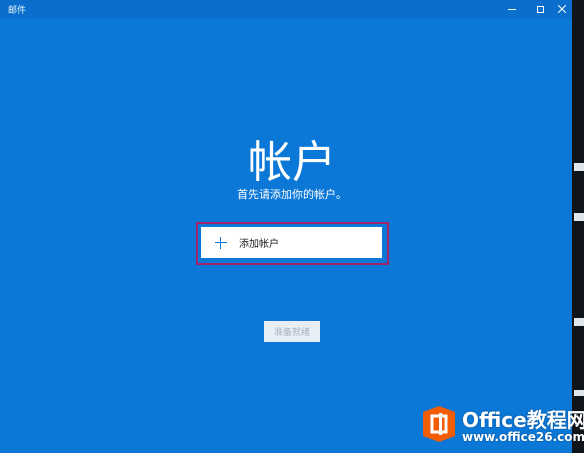 Image resolution: width=584 pixels, height=453 pixels. I want to click on minimize-icon, so click(512, 9).